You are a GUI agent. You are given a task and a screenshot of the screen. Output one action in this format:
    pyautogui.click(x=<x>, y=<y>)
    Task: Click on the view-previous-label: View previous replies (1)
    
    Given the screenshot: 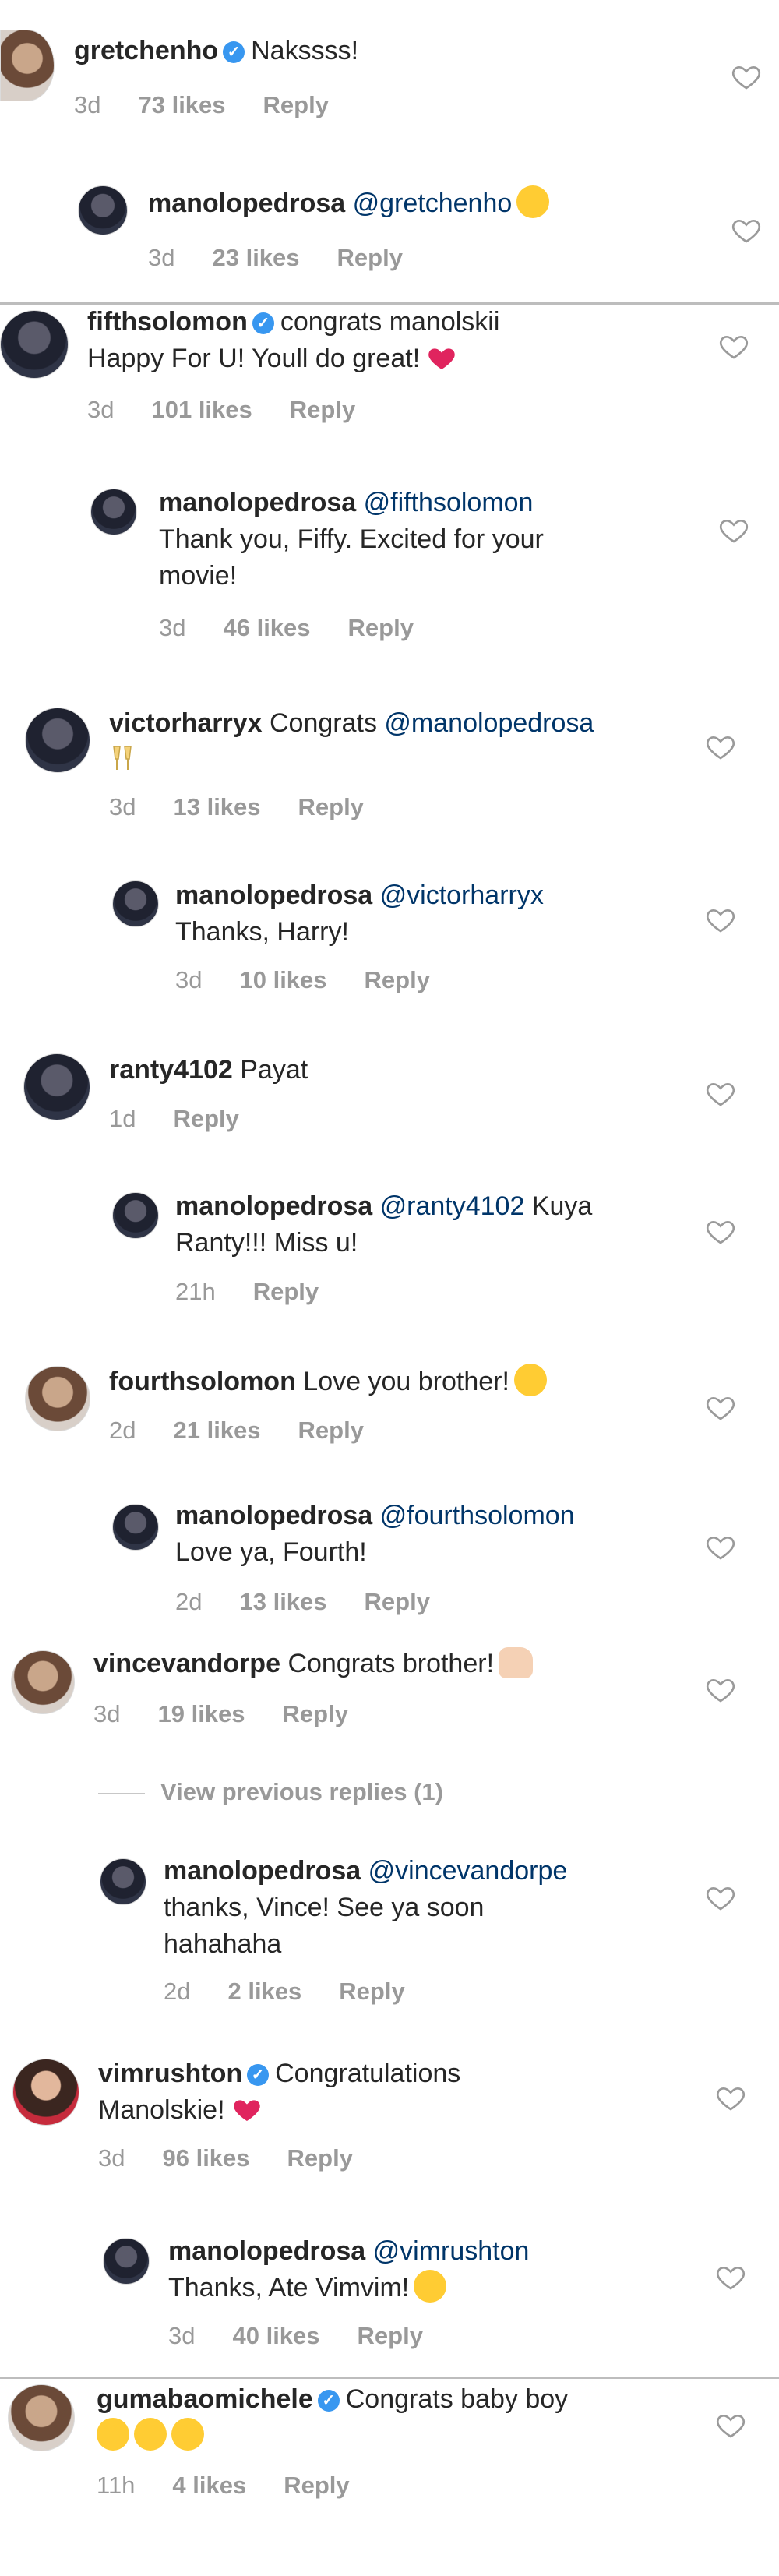 What is the action you would take?
    pyautogui.click(x=302, y=1791)
    